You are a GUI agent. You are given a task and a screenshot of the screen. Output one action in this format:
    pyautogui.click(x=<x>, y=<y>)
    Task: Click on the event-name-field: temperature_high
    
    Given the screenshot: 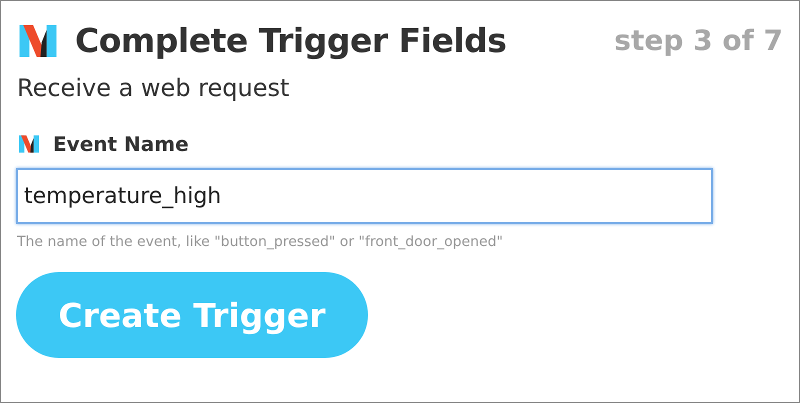 What is the action you would take?
    pyautogui.click(x=364, y=196)
    